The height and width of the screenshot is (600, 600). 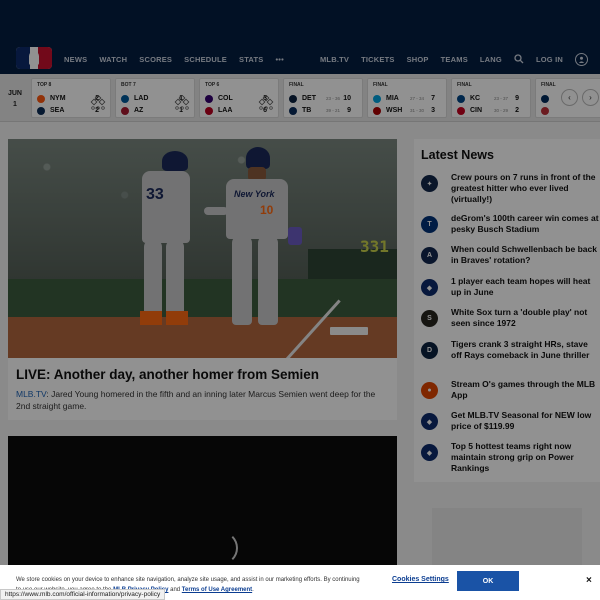 What do you see at coordinates (589, 580) in the screenshot?
I see `close-icon: ×` at bounding box center [589, 580].